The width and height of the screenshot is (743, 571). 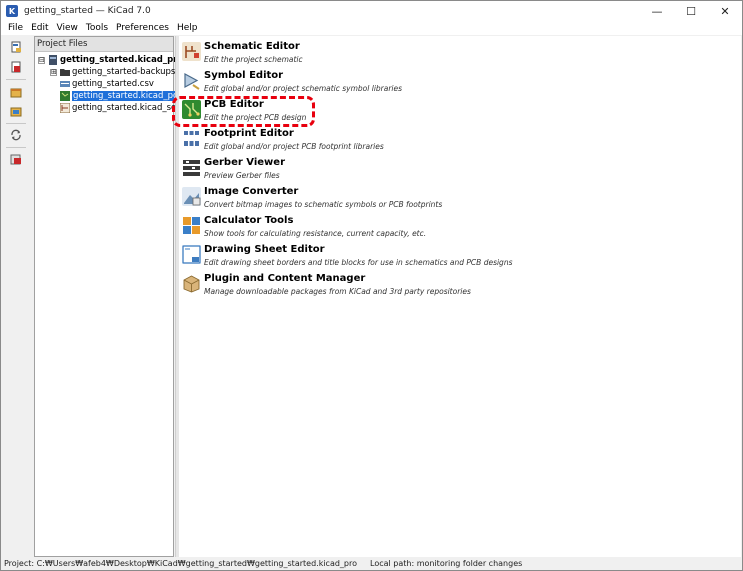 What do you see at coordinates (127, 108) in the screenshot?
I see `tree-item-label: getting_started.kicad_sch` at bounding box center [127, 108].